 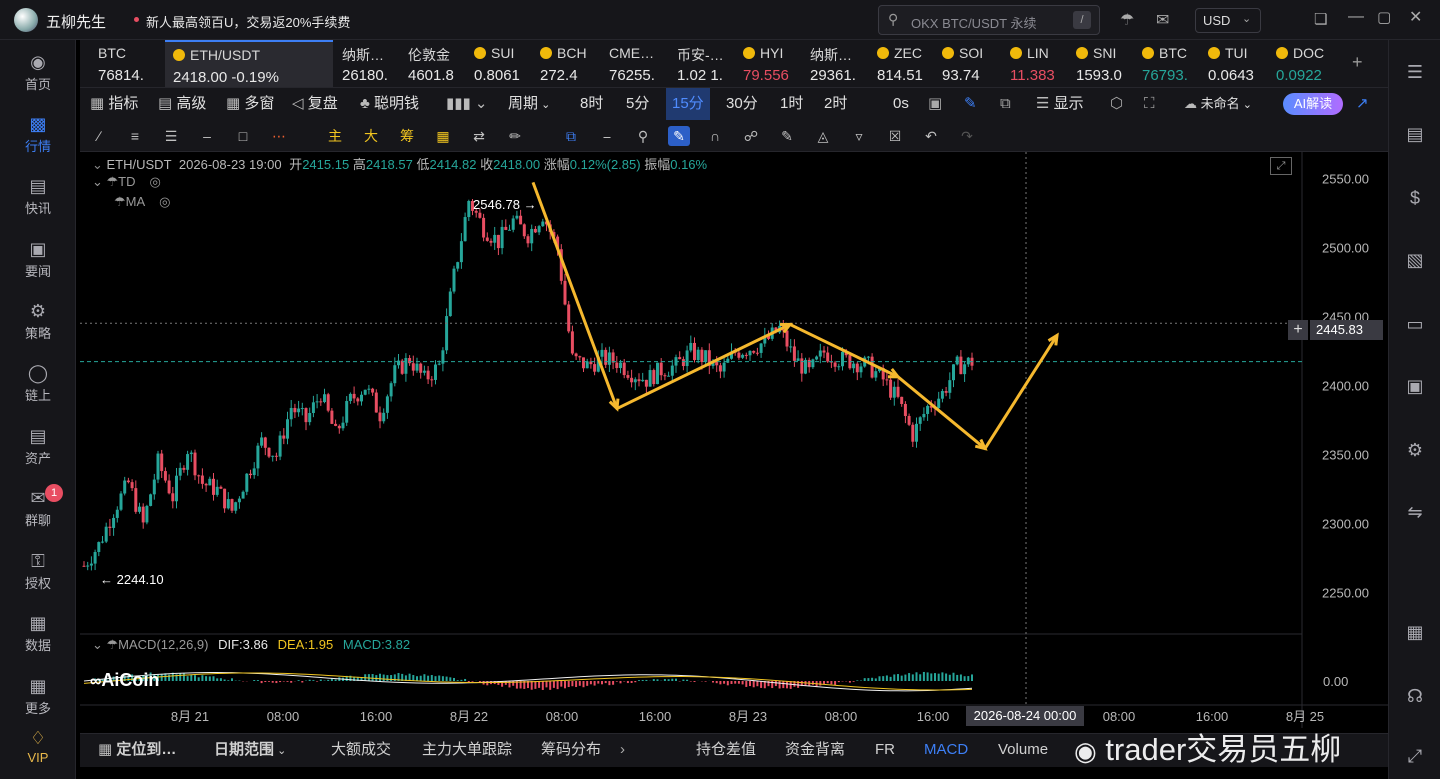 What do you see at coordinates (967, 136) in the screenshot?
I see `redo-icon: ↷` at bounding box center [967, 136].